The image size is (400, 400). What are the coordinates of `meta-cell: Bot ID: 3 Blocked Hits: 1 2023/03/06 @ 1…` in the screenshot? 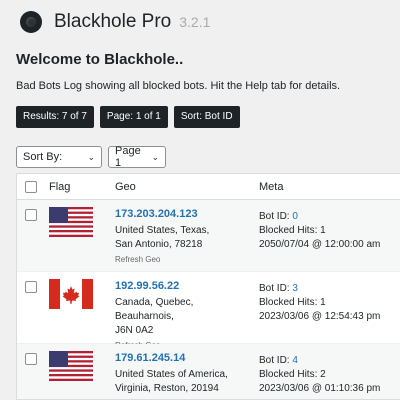 It's located at (319, 303).